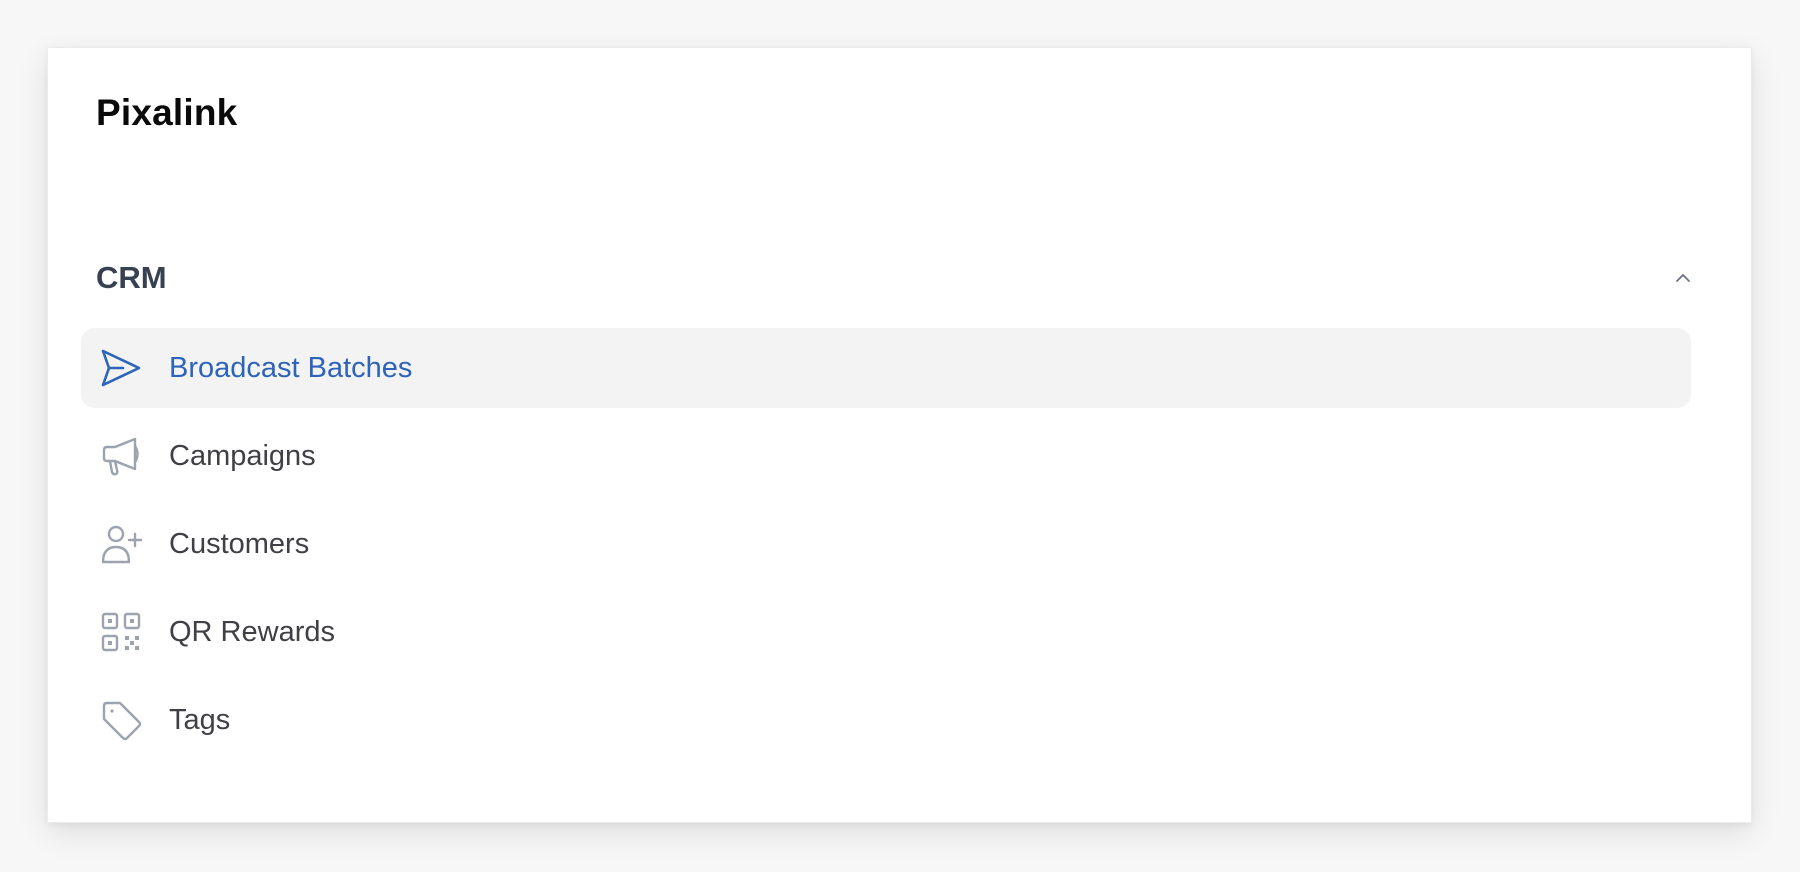 The height and width of the screenshot is (872, 1800). Describe the element at coordinates (167, 112) in the screenshot. I see `brand-name: Pixalink` at that location.